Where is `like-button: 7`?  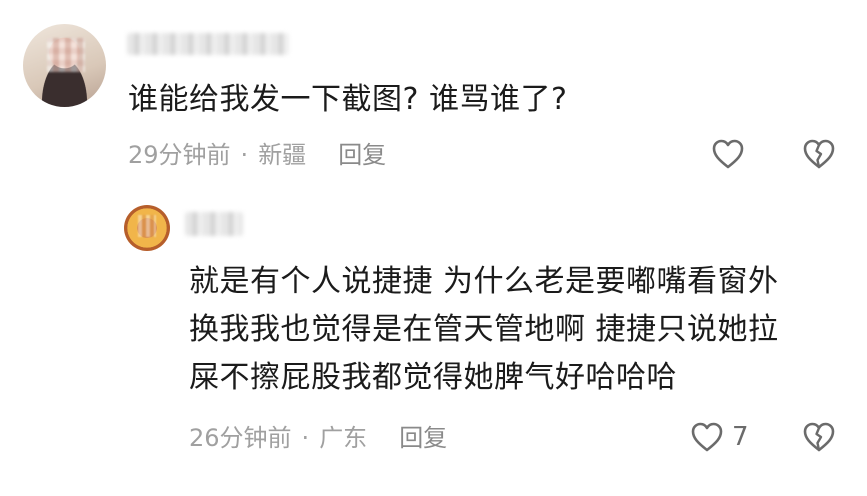
like-button: 7 is located at coordinates (719, 437).